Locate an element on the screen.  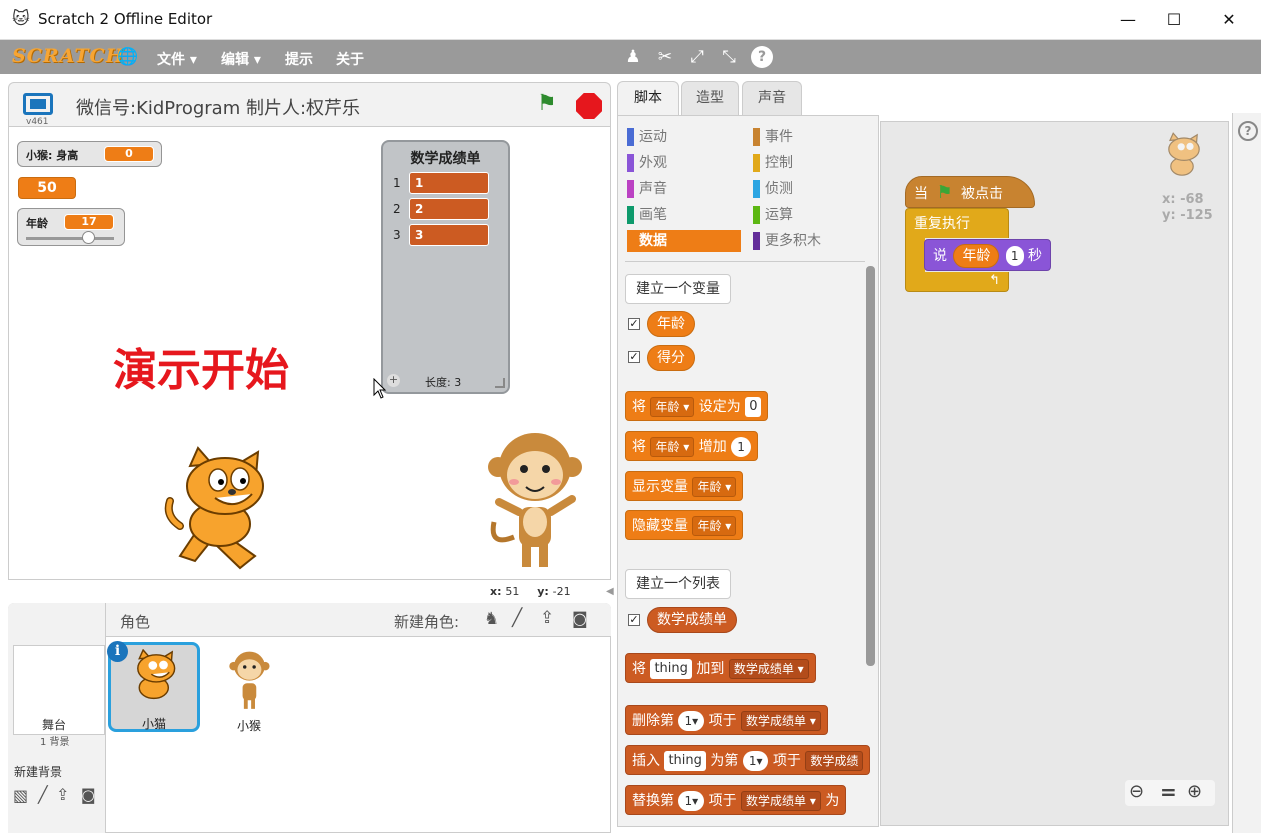
menu-edit: 编辑 ▾ is located at coordinates (241, 59).